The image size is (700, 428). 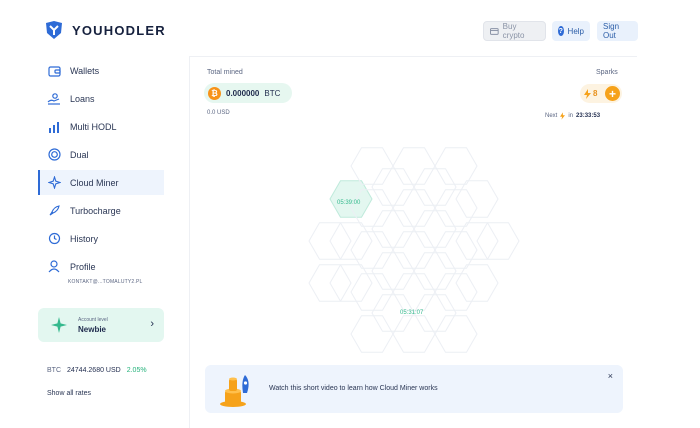 What do you see at coordinates (551, 116) in the screenshot?
I see `next-label: Next` at bounding box center [551, 116].